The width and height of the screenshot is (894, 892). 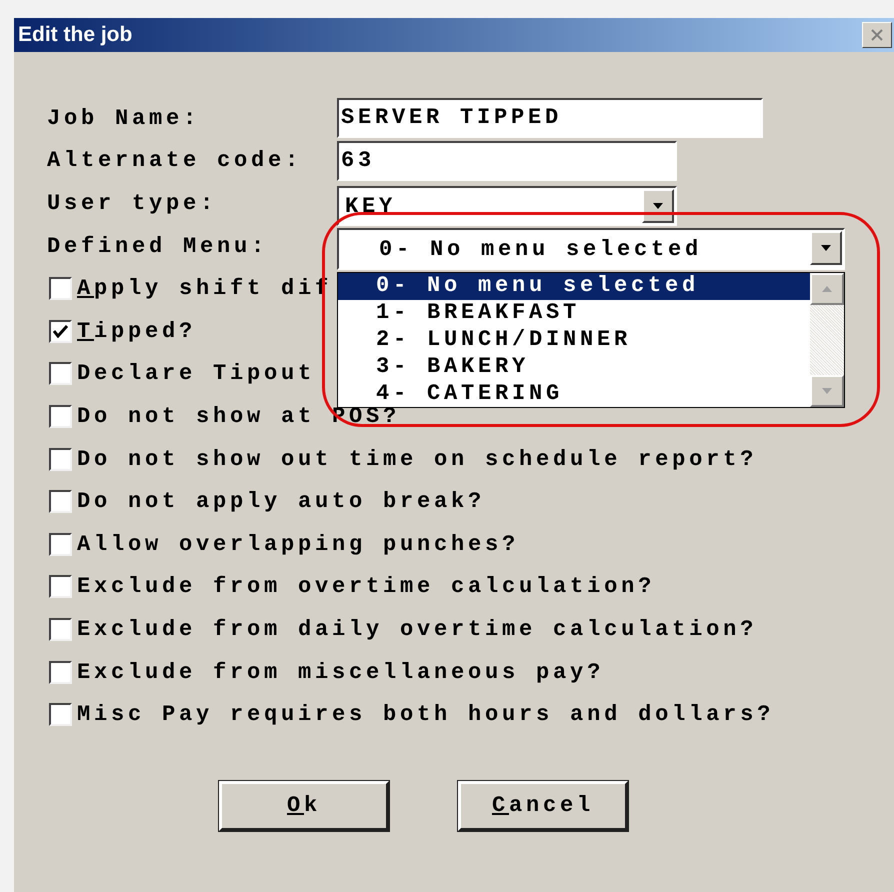 I want to click on menu-option: 3- BAKERY, so click(x=574, y=366).